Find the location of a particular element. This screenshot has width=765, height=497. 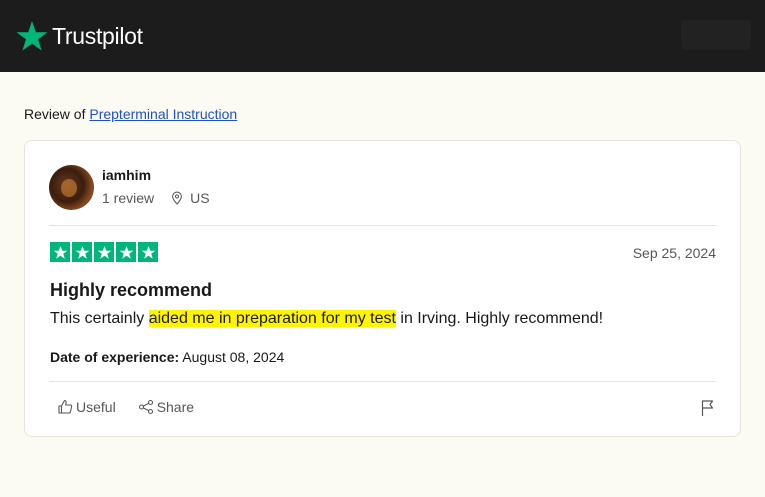

avatar is located at coordinates (71, 187).